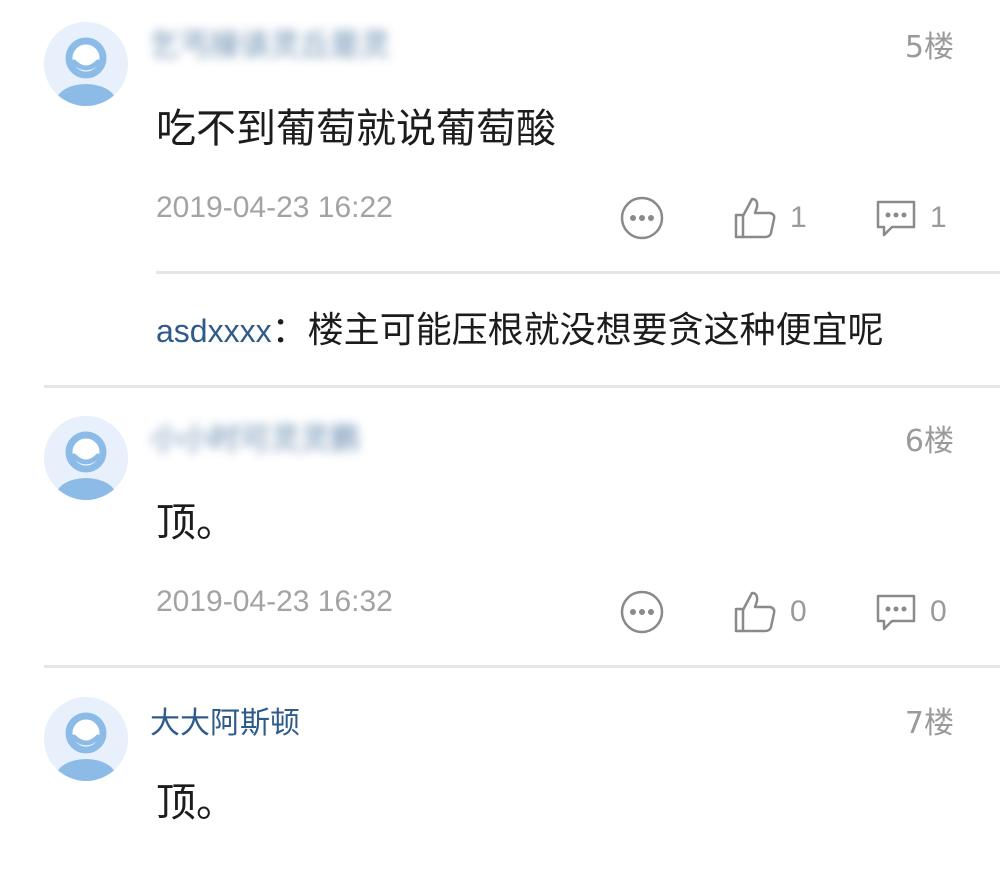  I want to click on comment-text: 吃不到葡萄就说葡萄酸, so click(356, 129).